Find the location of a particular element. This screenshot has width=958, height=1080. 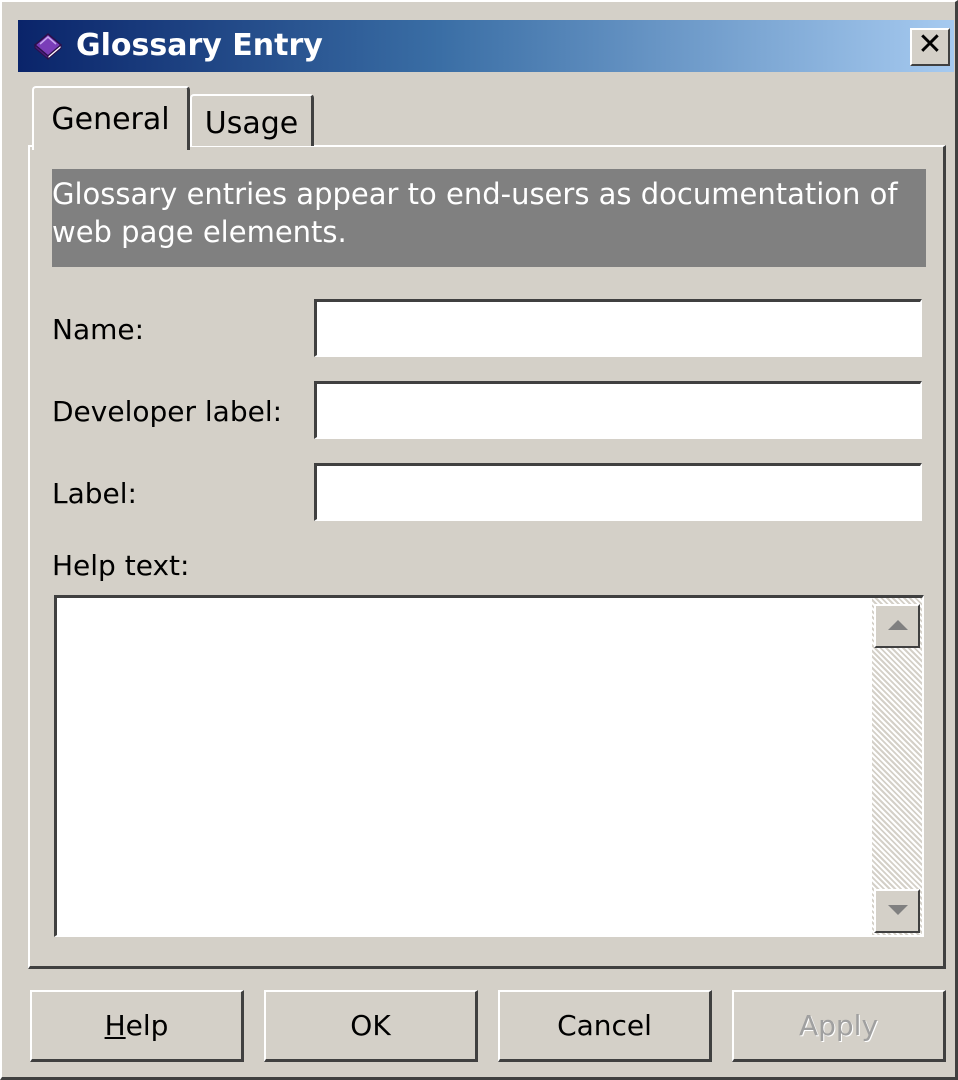

ok-button: OK is located at coordinates (371, 1026).